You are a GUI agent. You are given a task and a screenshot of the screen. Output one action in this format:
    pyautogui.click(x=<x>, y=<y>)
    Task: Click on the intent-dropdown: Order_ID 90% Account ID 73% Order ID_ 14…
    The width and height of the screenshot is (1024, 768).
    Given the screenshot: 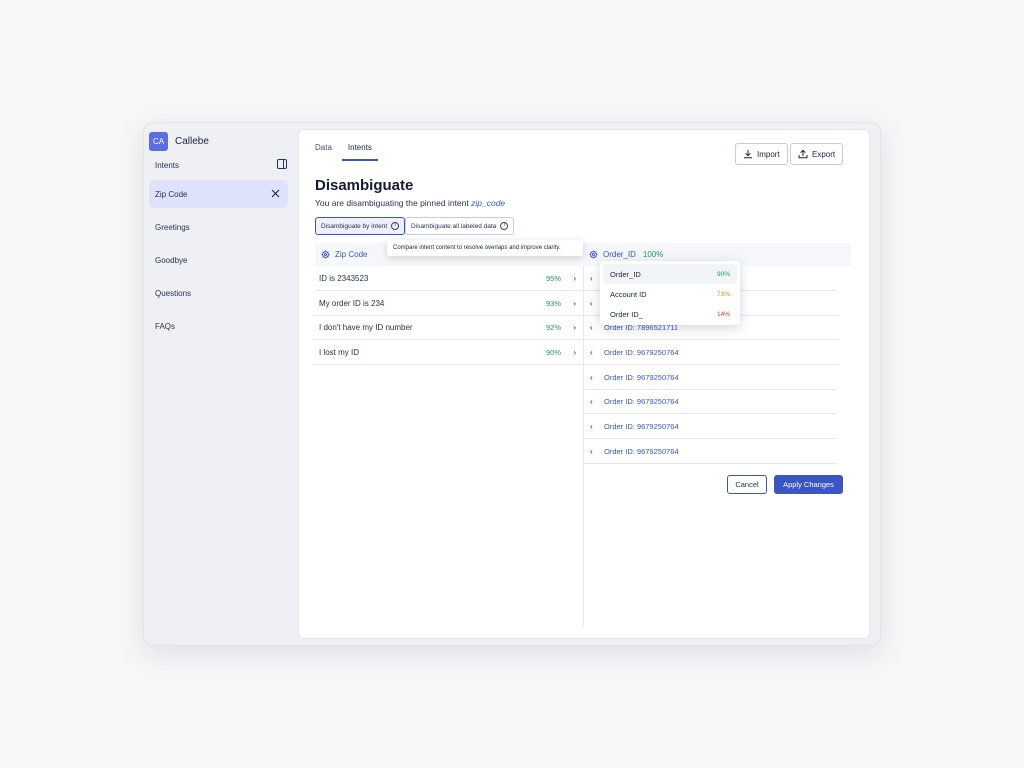 What is the action you would take?
    pyautogui.click(x=670, y=293)
    